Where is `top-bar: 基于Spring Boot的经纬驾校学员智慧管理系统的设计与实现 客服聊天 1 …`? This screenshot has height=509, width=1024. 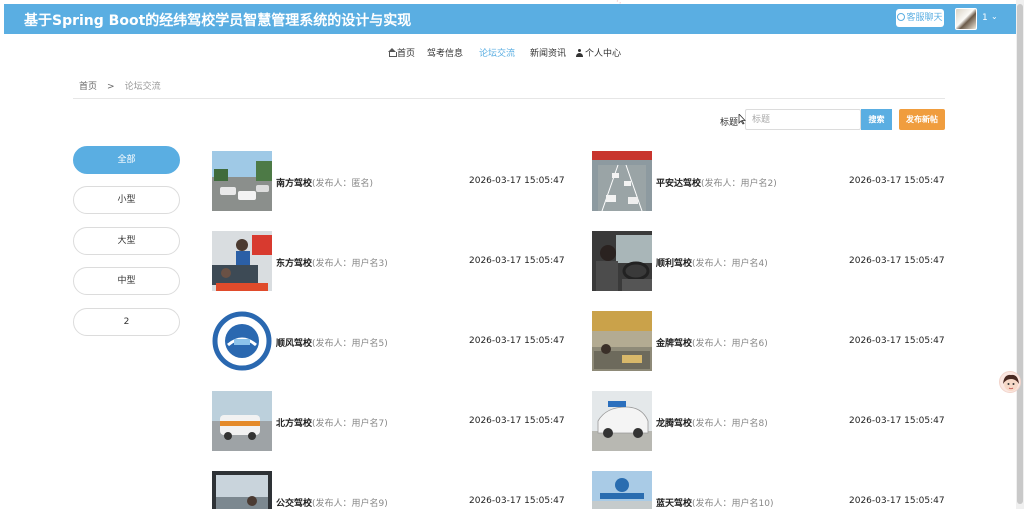 top-bar: 基于Spring Boot的经纬驾校学员智慧管理系统的设计与实现 客服聊天 1 … is located at coordinates (510, 19).